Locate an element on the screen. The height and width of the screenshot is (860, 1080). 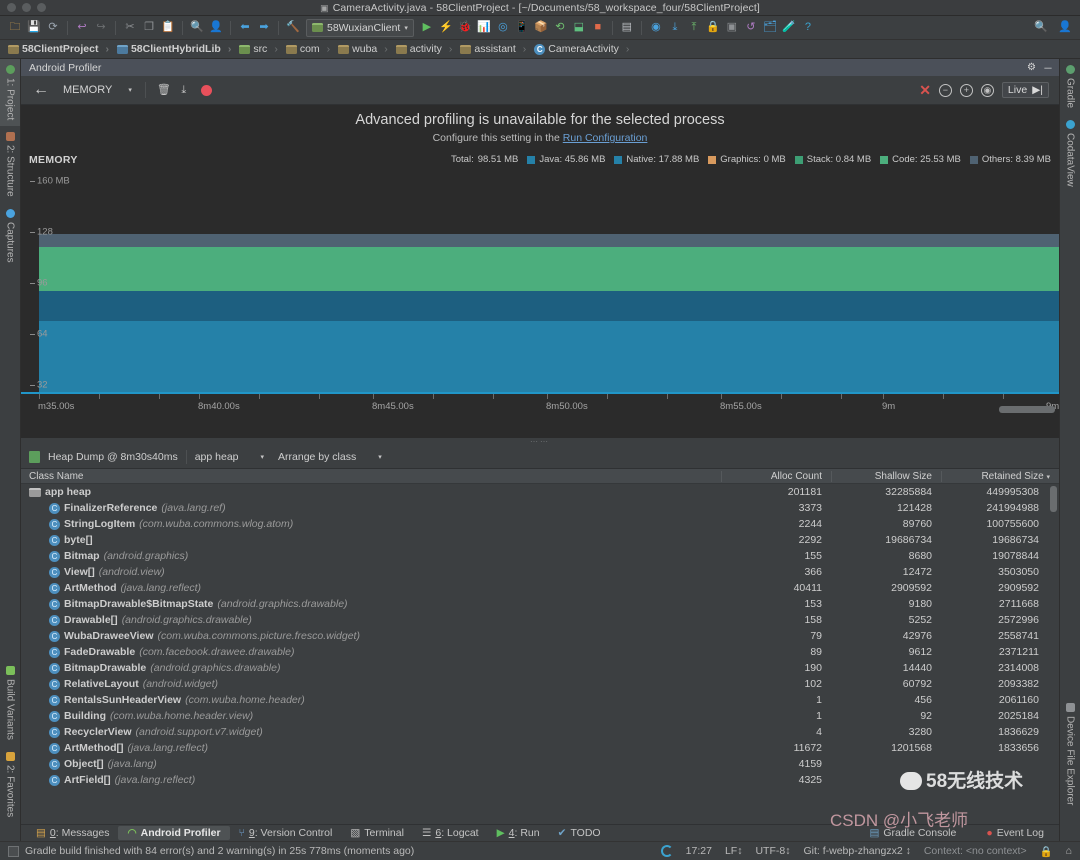
sidebar-item-codataview: CodataView is located at coordinates (1070, 153).